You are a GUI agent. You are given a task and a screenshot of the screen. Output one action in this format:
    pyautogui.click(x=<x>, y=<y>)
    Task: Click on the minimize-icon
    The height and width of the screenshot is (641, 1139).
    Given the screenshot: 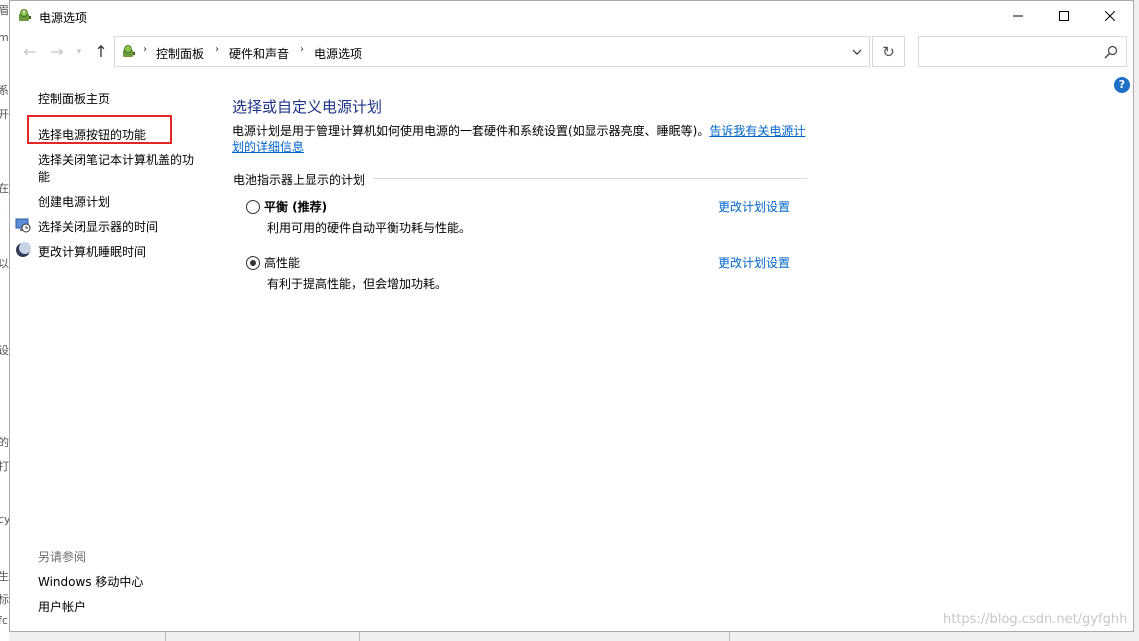 What is the action you would take?
    pyautogui.click(x=1018, y=16)
    